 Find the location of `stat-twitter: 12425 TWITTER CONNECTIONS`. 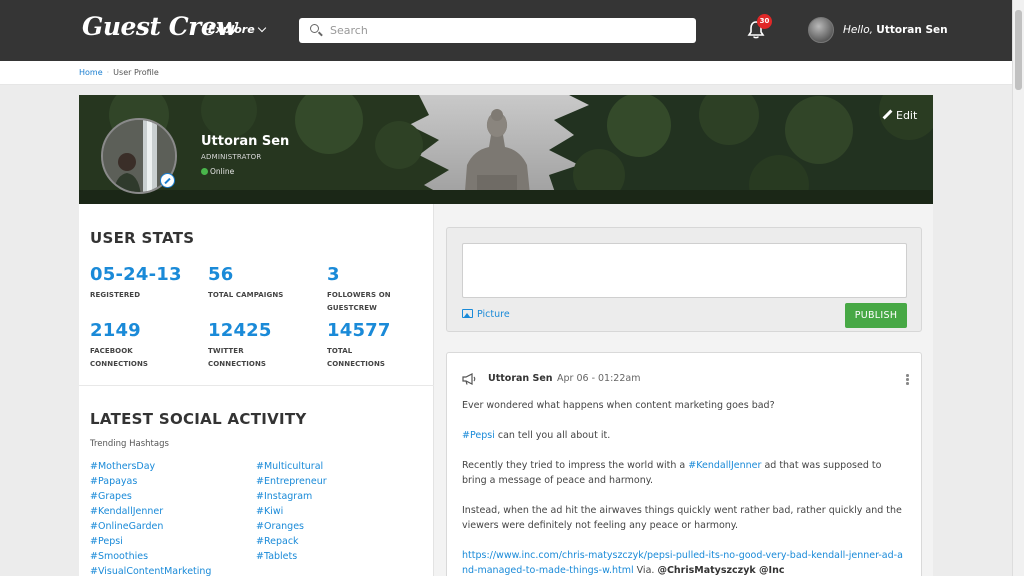

stat-twitter: 12425 TWITTER CONNECTIONS is located at coordinates (248, 345).